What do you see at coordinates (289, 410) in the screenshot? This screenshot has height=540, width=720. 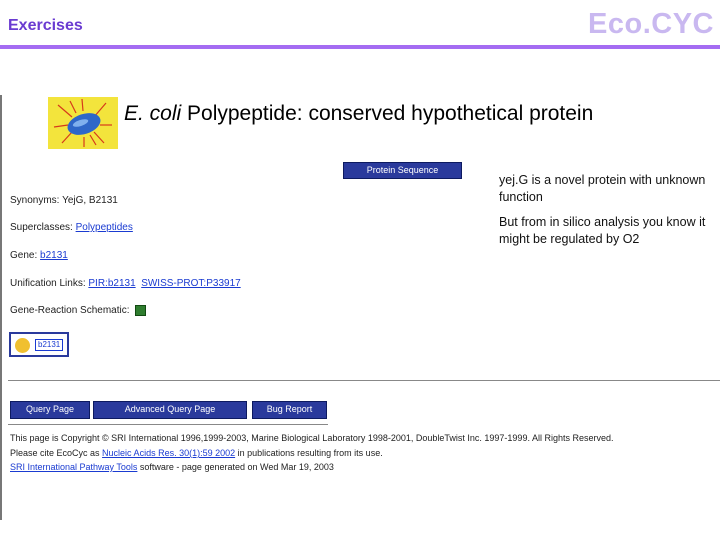 I see `bug-report-button: Bug Report` at bounding box center [289, 410].